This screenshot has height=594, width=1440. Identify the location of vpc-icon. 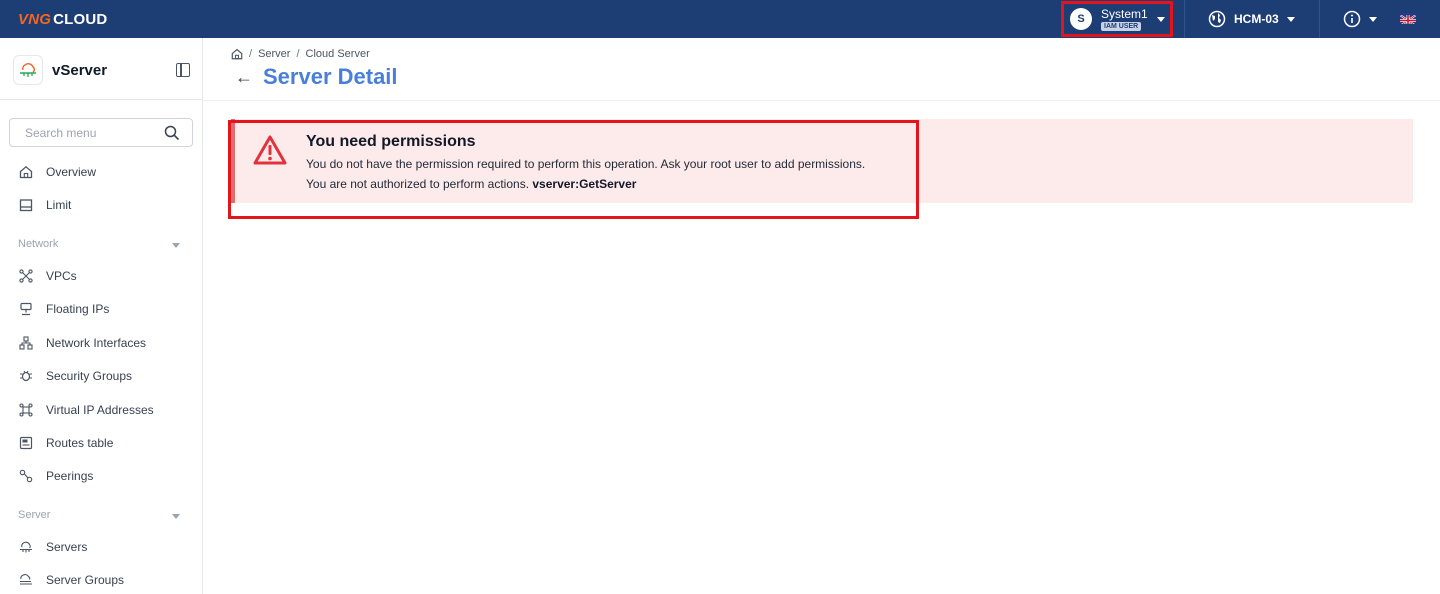
(26, 276).